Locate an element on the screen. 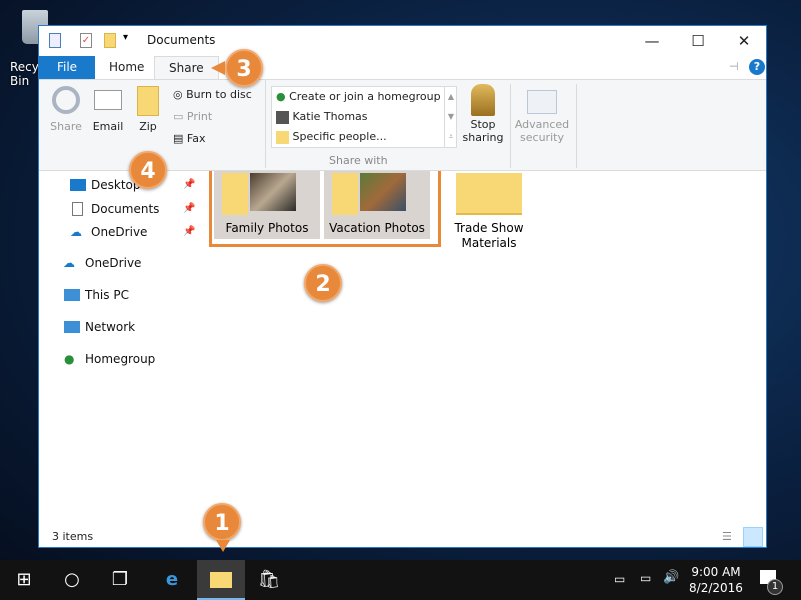 Image resolution: width=801 pixels, height=600 pixels. nav-label: Network is located at coordinates (110, 327).